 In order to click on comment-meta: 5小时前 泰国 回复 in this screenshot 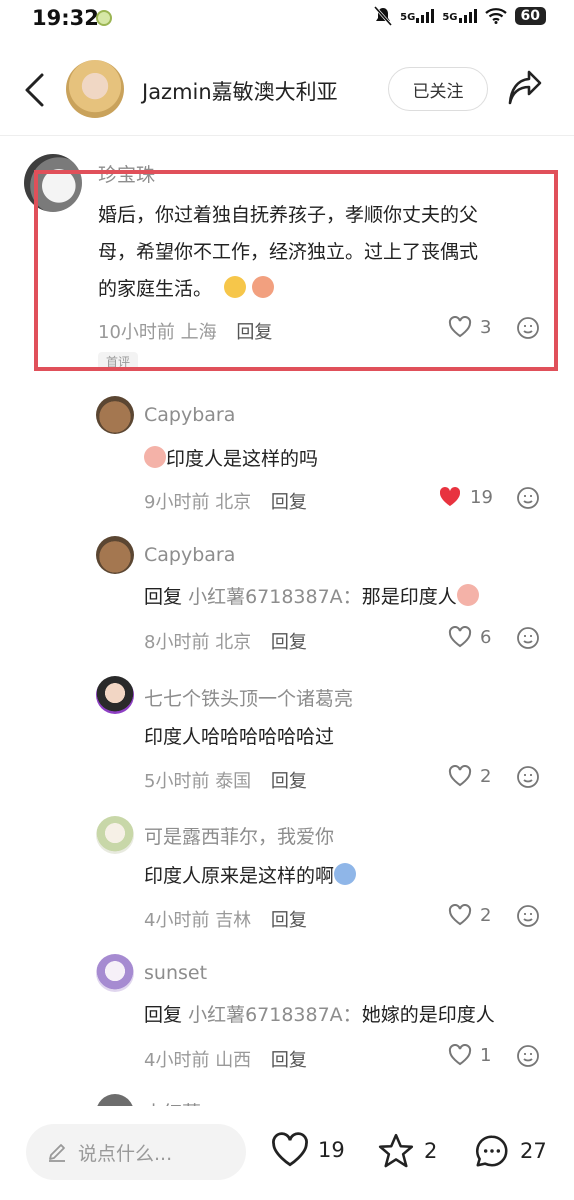, I will do `click(225, 780)`.